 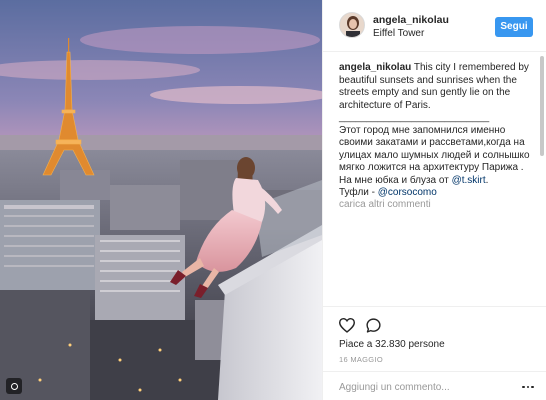 What do you see at coordinates (514, 27) in the screenshot?
I see `follow-button: Segui` at bounding box center [514, 27].